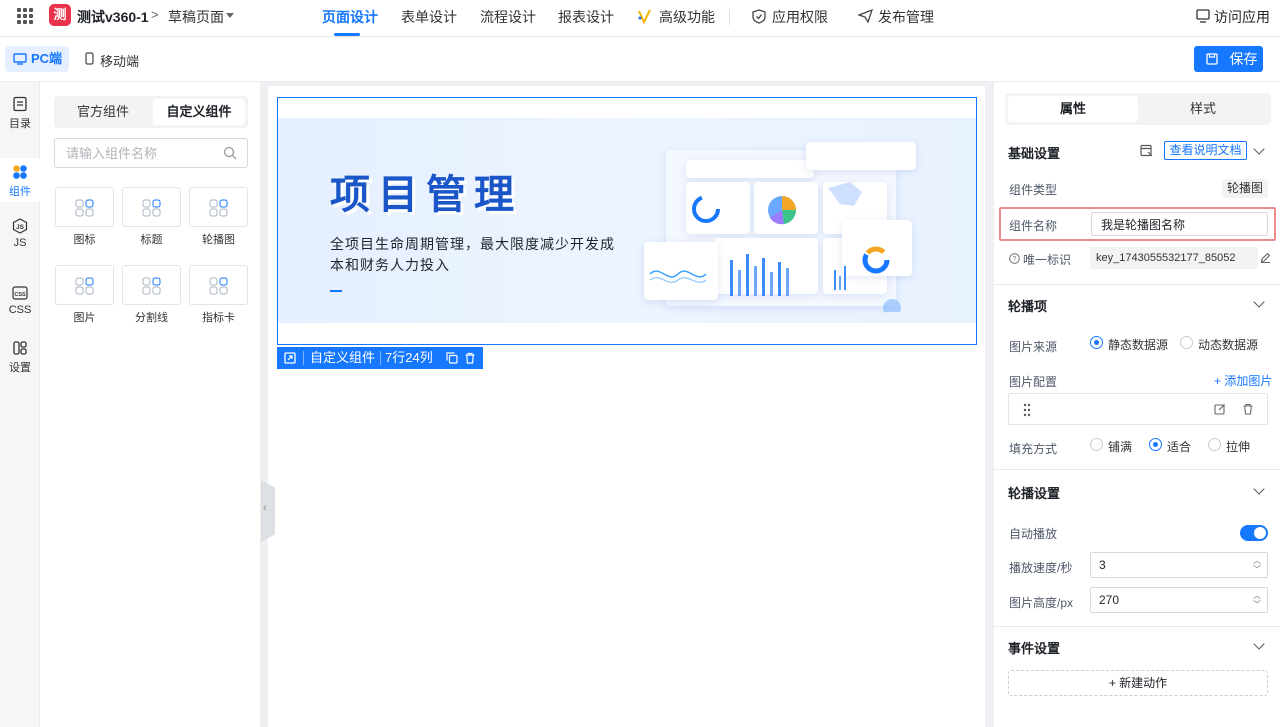 This screenshot has width=1280, height=727. I want to click on help-icon: ?, so click(1014, 258).